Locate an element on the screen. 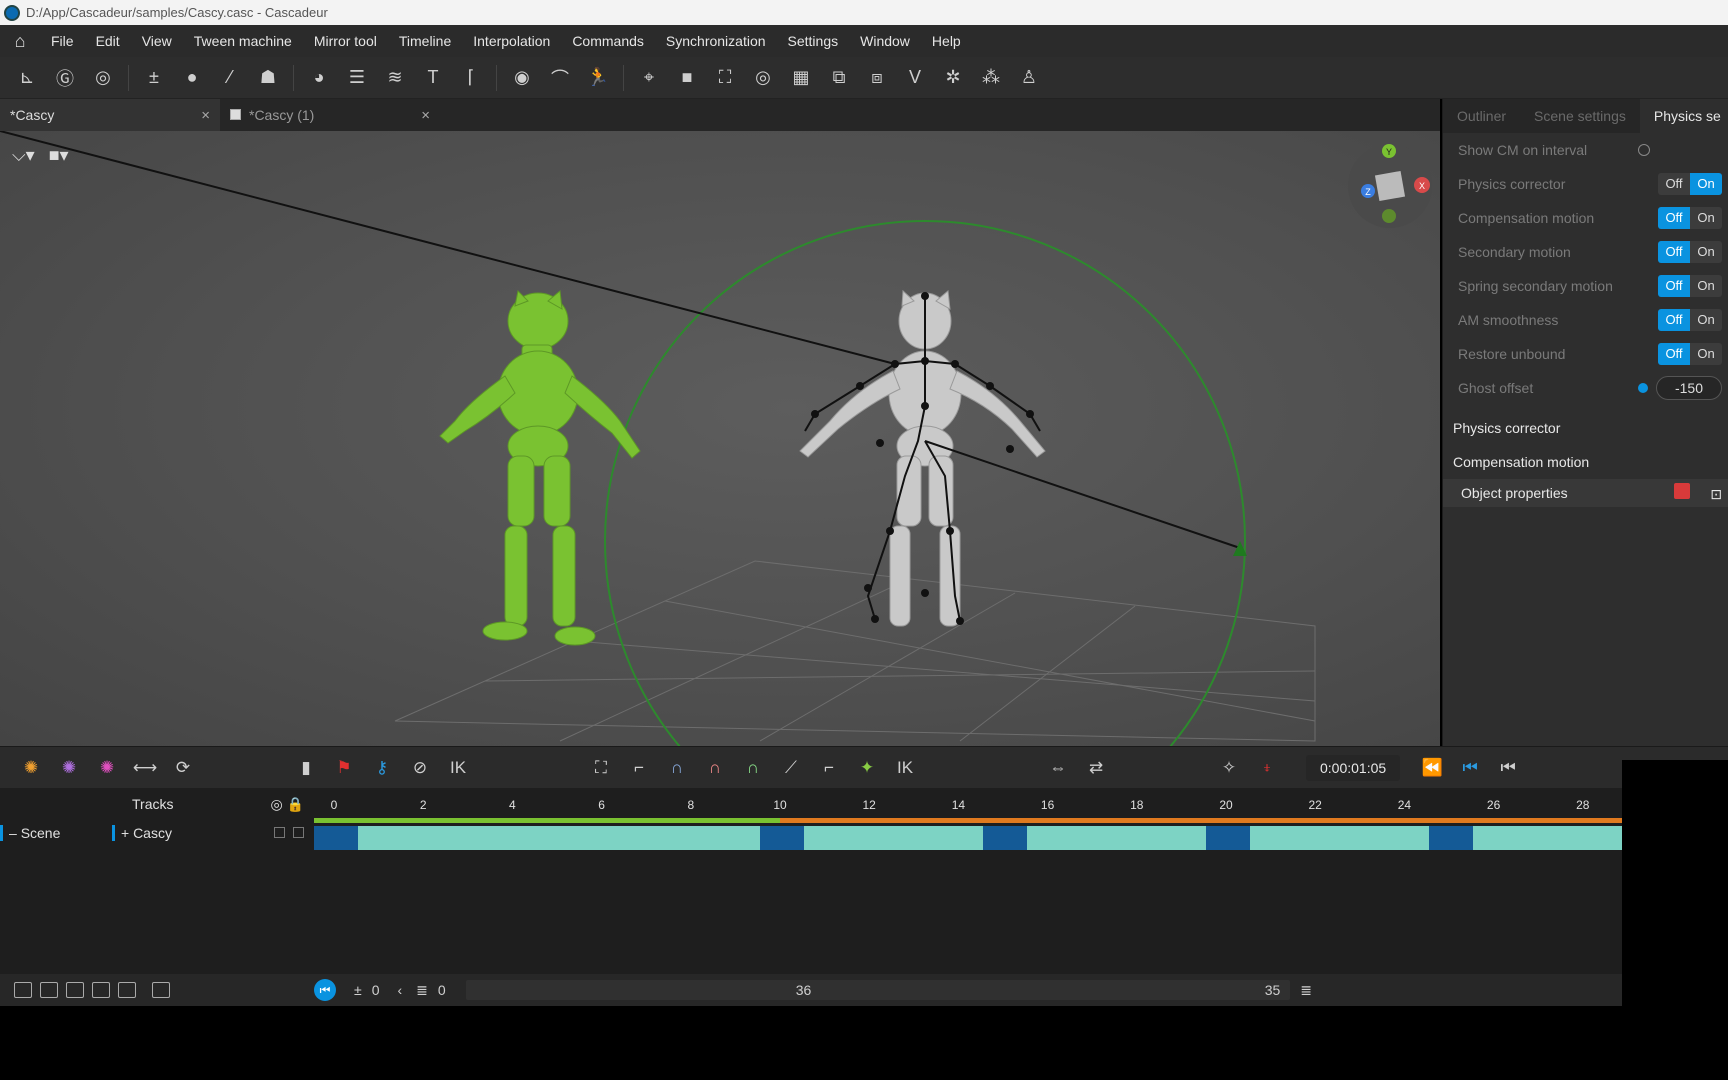  checkbox-icon is located at coordinates (298, 832).